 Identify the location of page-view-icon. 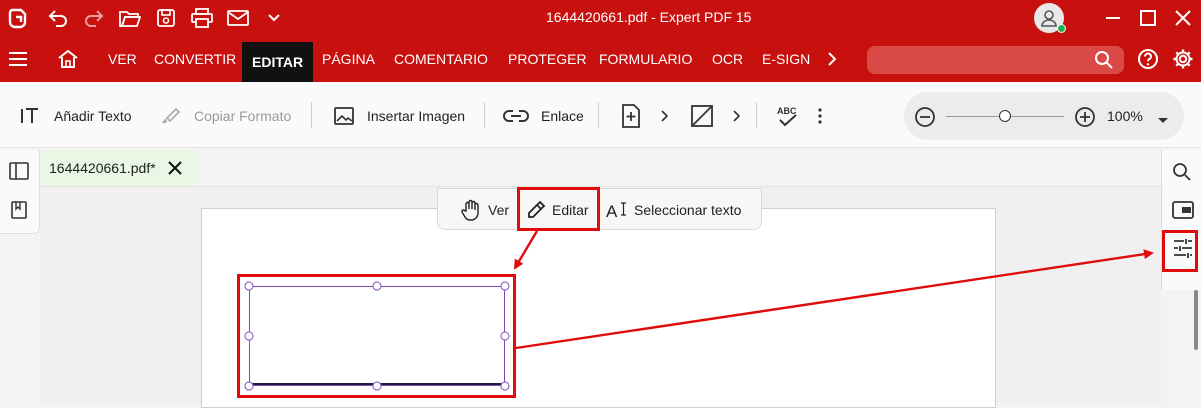
(1183, 212).